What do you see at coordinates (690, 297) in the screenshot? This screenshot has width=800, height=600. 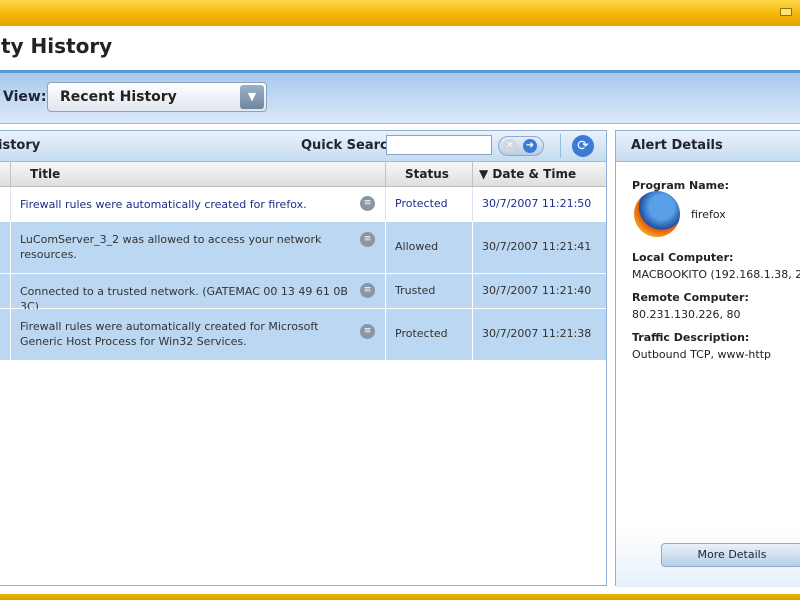 I see `remote-computer-label: Remote Computer:` at bounding box center [690, 297].